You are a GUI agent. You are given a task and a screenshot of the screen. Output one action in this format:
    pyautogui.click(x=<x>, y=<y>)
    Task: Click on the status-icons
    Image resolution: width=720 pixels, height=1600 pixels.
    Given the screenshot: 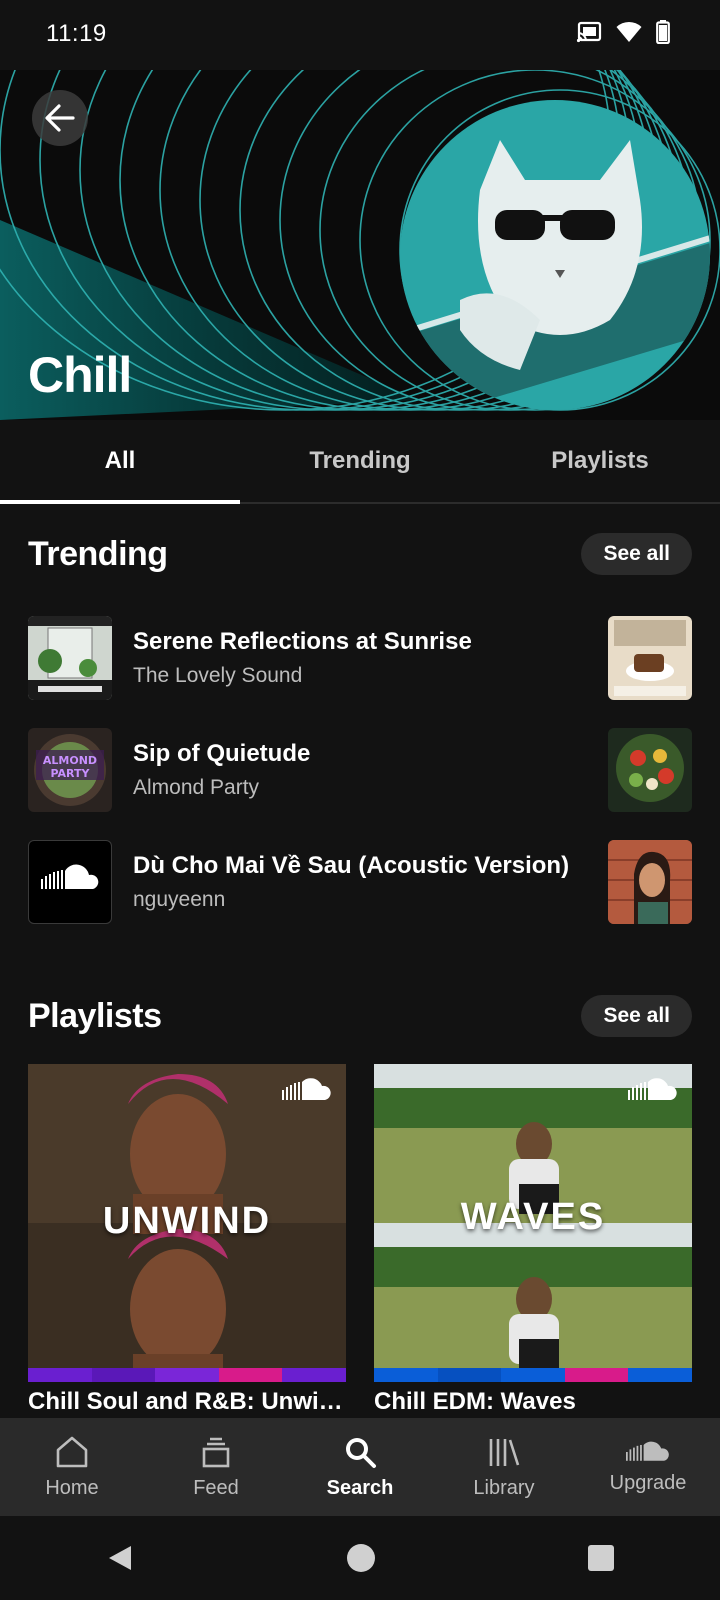 What is the action you would take?
    pyautogui.click(x=623, y=32)
    